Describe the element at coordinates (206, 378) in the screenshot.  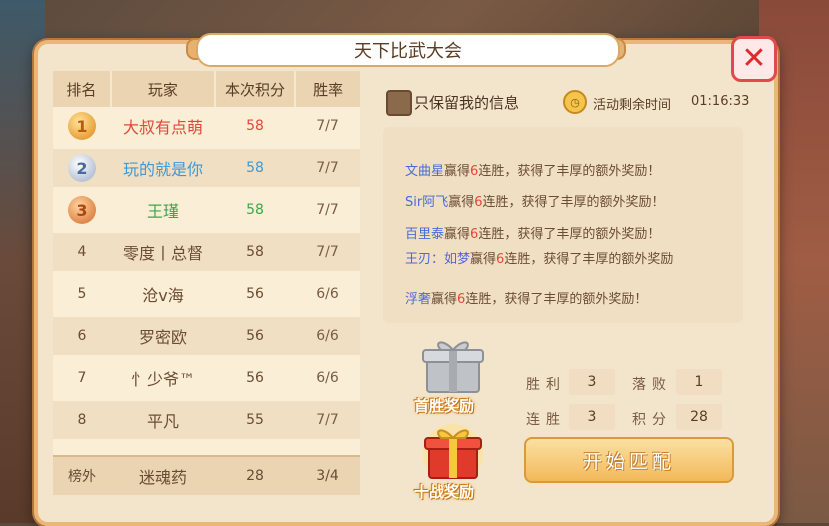
I see `table-row: 7 忄少爷™ 56 6/6` at that location.